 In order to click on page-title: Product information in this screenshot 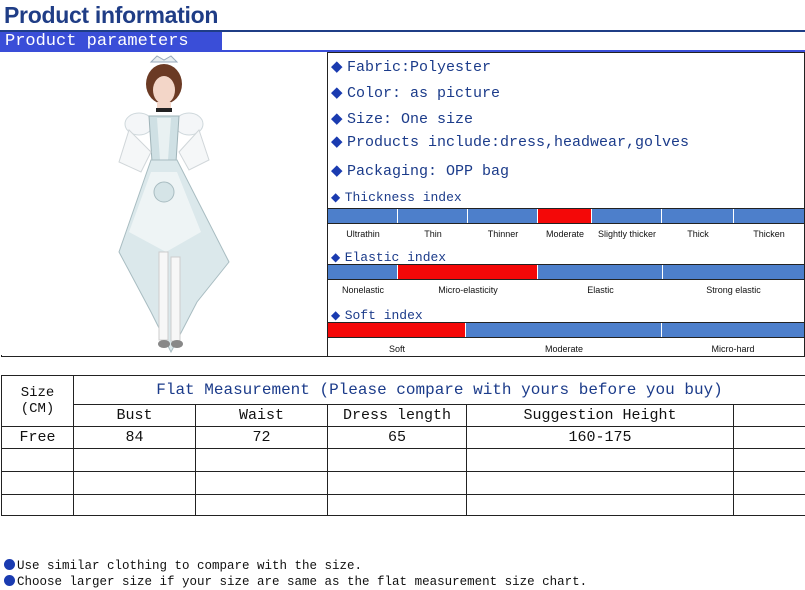, I will do `click(111, 15)`.